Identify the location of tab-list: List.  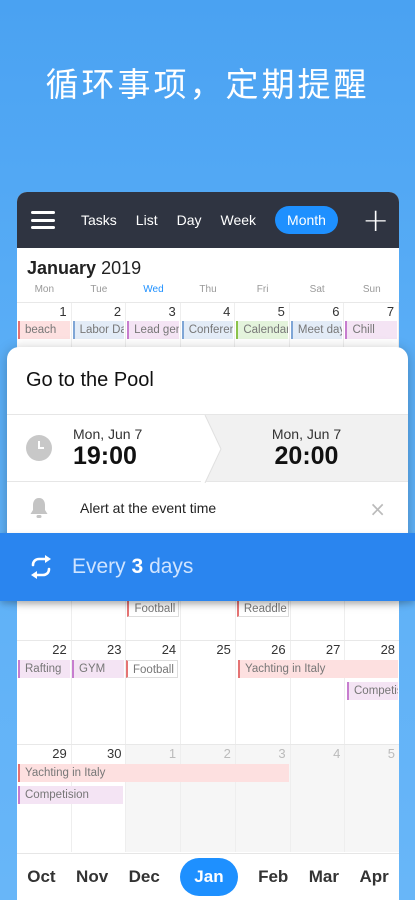
(147, 220).